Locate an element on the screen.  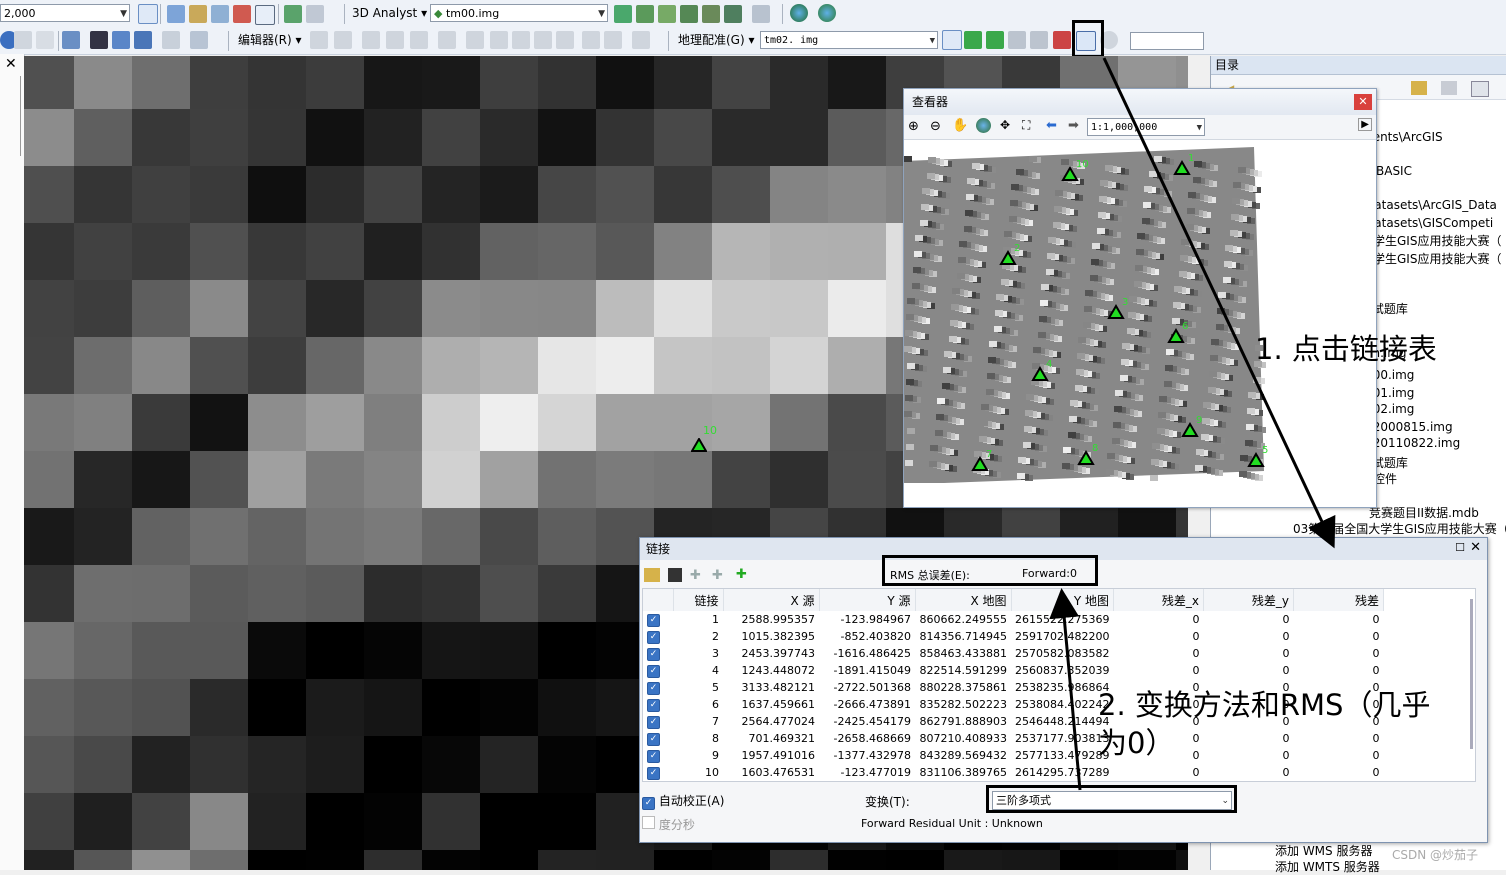
watermark: CSDN @炒茄子 is located at coordinates (1435, 855).